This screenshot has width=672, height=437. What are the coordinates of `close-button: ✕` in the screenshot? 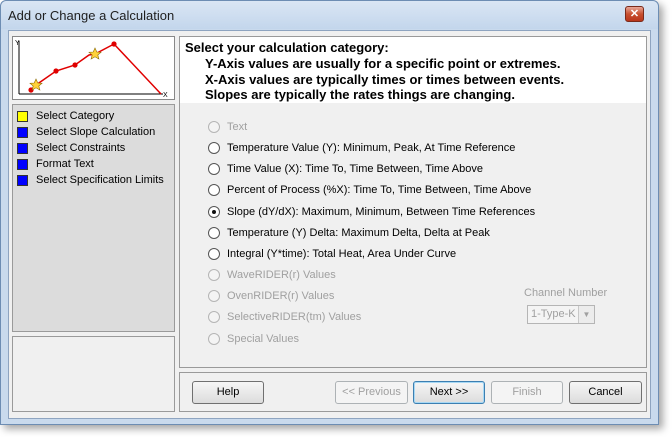 It's located at (634, 14).